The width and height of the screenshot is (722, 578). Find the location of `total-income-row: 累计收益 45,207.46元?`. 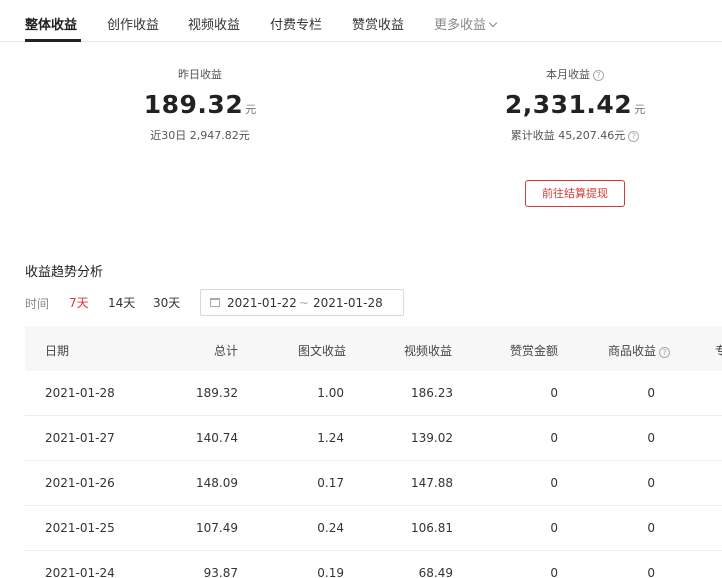

total-income-row: 累计收益 45,207.46元? is located at coordinates (575, 135).